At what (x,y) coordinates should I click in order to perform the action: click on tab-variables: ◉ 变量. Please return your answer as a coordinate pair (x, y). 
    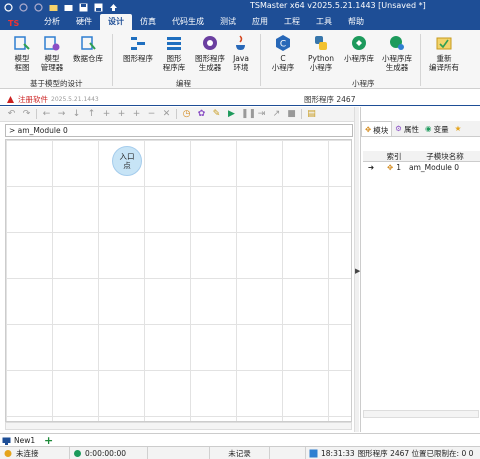
    Looking at the image, I should click on (437, 128).